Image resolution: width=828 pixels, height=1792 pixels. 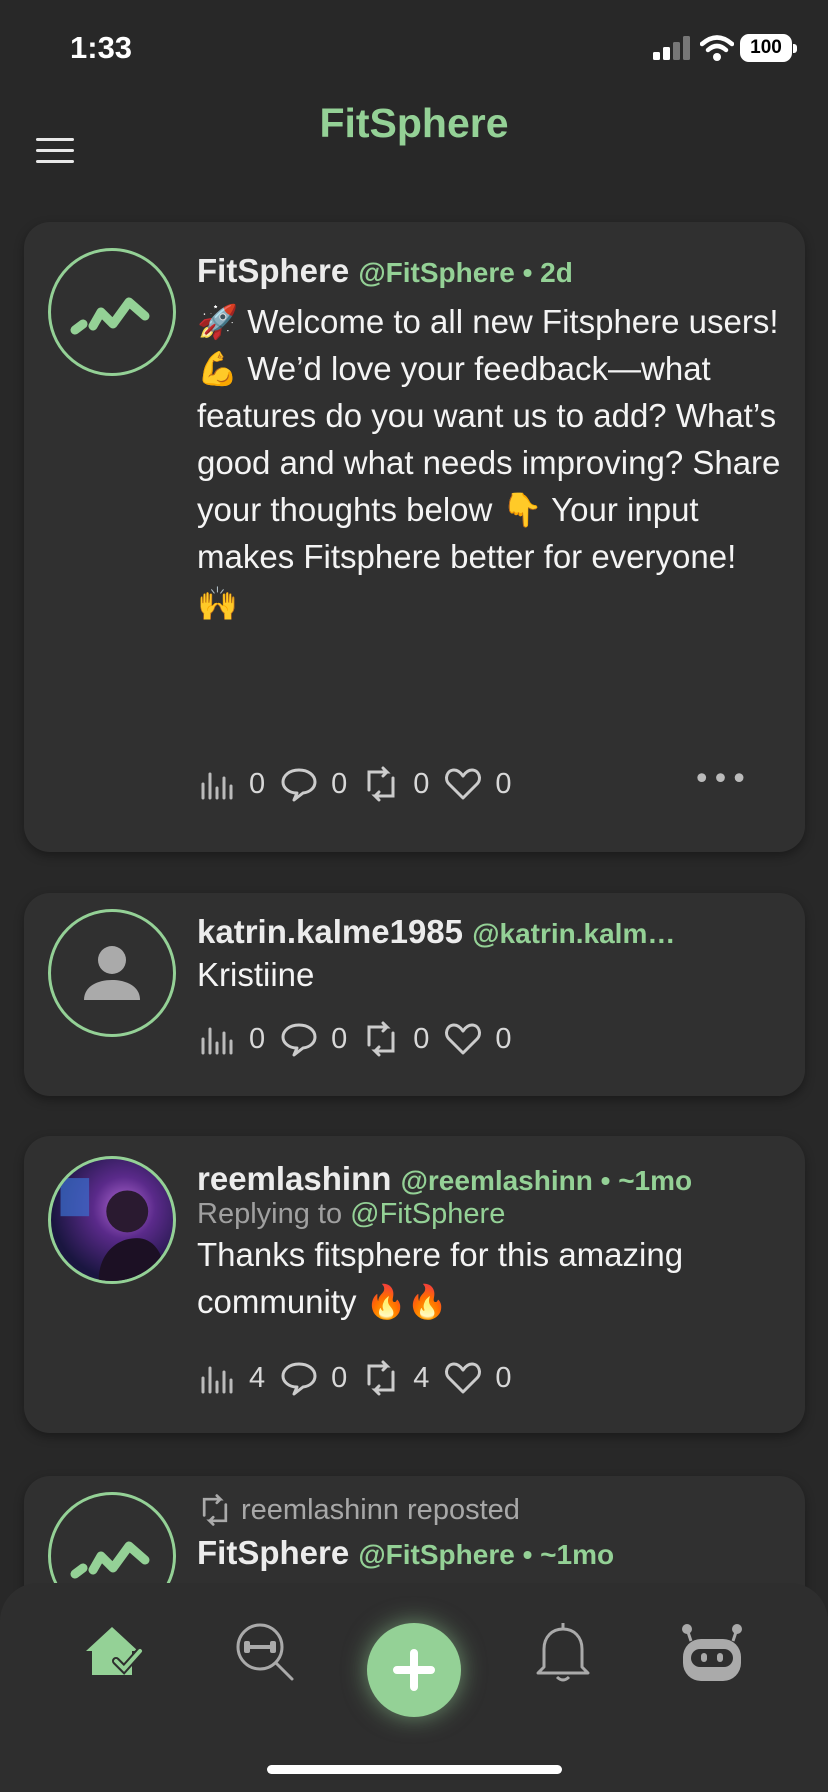 What do you see at coordinates (294, 1178) in the screenshot?
I see `author-name: reemlashinn` at bounding box center [294, 1178].